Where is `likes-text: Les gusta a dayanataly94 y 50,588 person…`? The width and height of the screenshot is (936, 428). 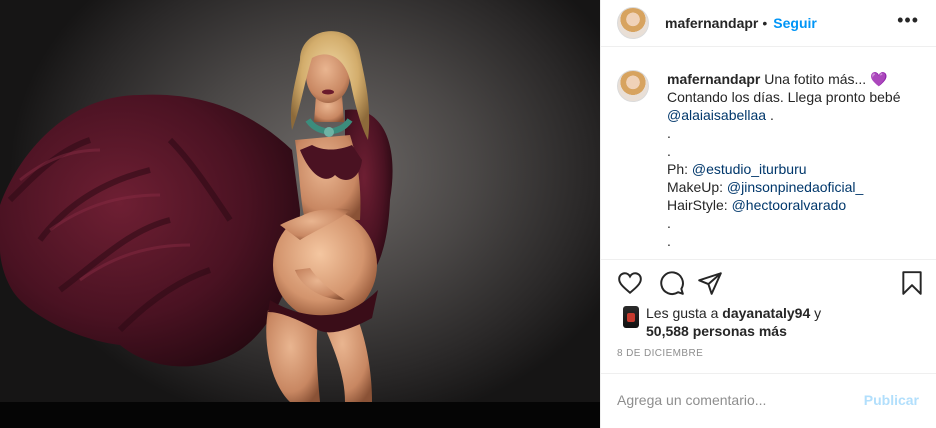
likes-text: Les gusta a dayanataly94 y 50,588 person… is located at coordinates (786, 322).